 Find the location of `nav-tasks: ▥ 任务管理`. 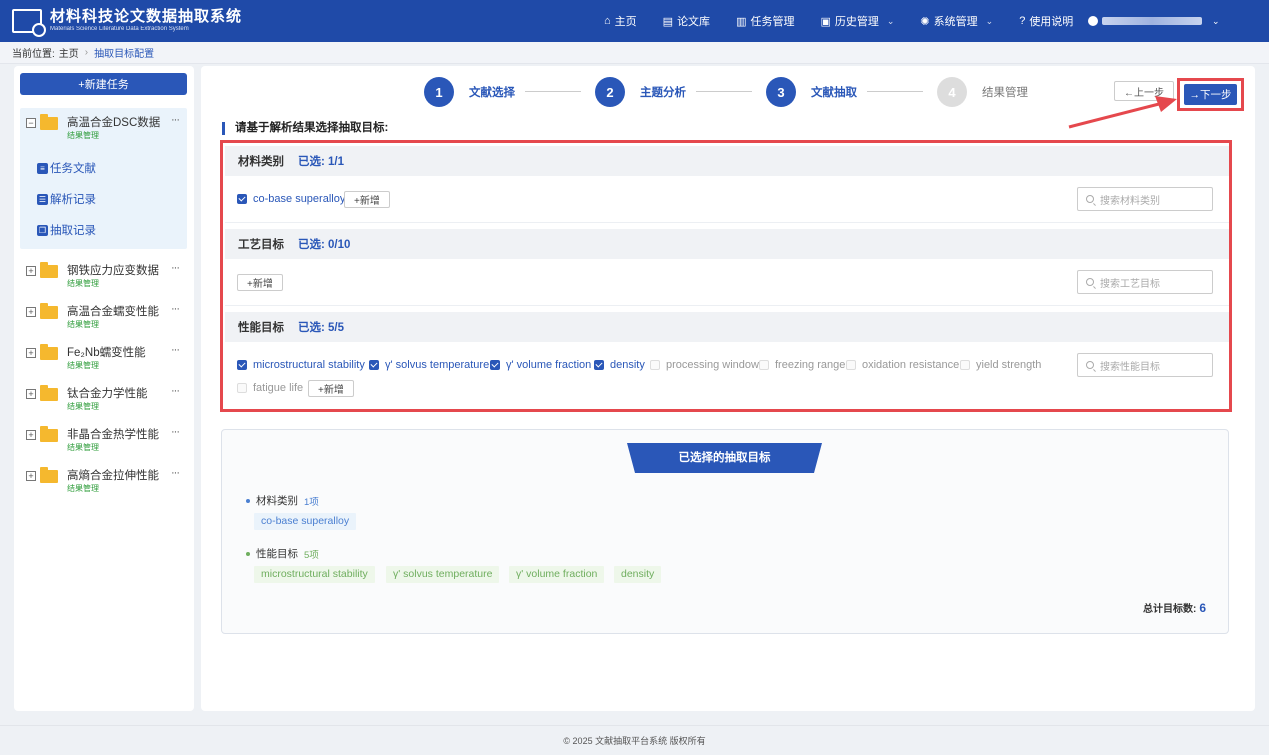

nav-tasks: ▥ 任务管理 is located at coordinates (765, 21).